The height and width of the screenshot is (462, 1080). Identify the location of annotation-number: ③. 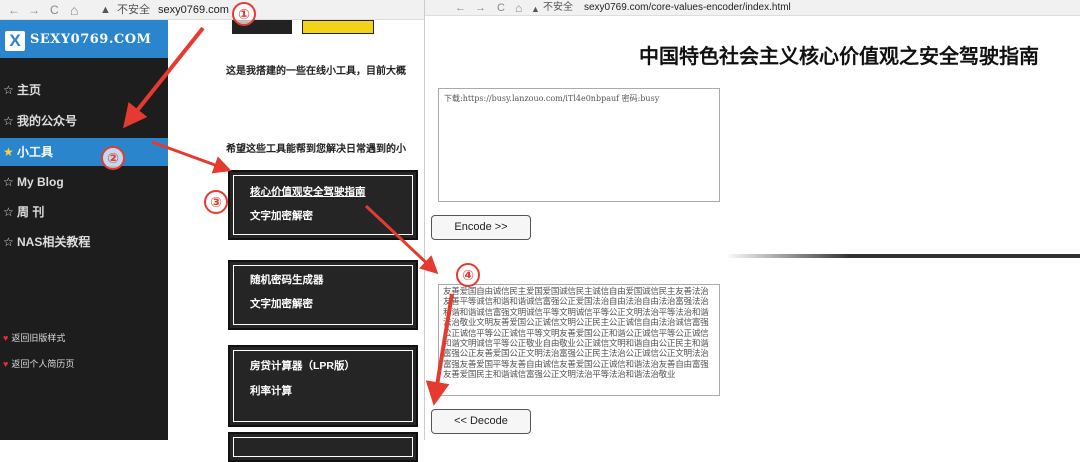
(216, 202).